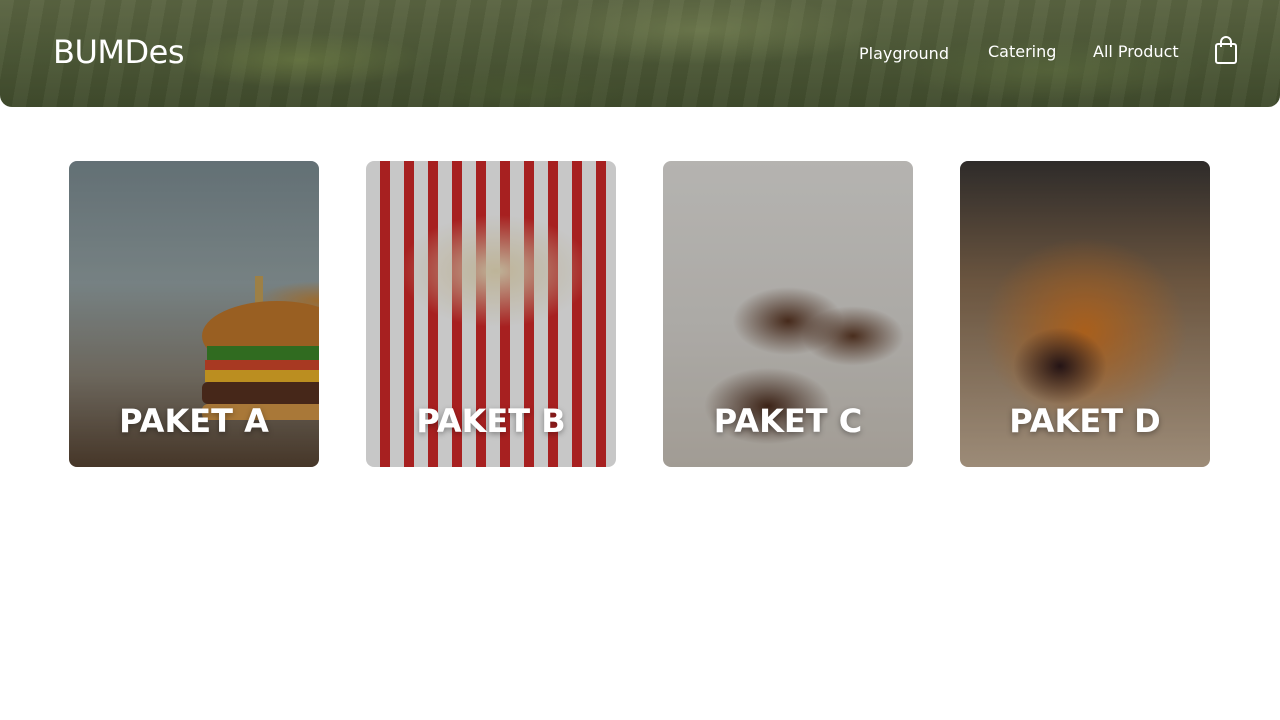 This screenshot has height=720, width=1280. Describe the element at coordinates (491, 421) in the screenshot. I see `product-label: PAKET B` at that location.